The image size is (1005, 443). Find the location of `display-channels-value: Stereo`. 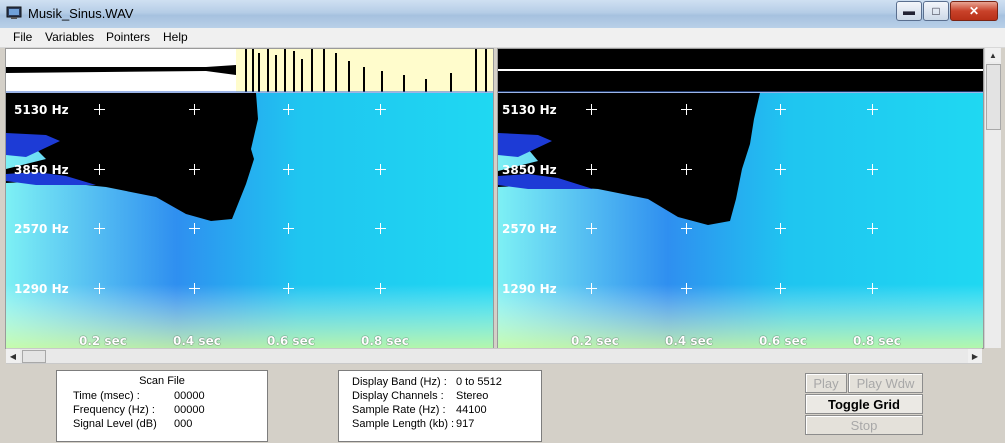

display-channels-value: Stereo is located at coordinates (472, 396).